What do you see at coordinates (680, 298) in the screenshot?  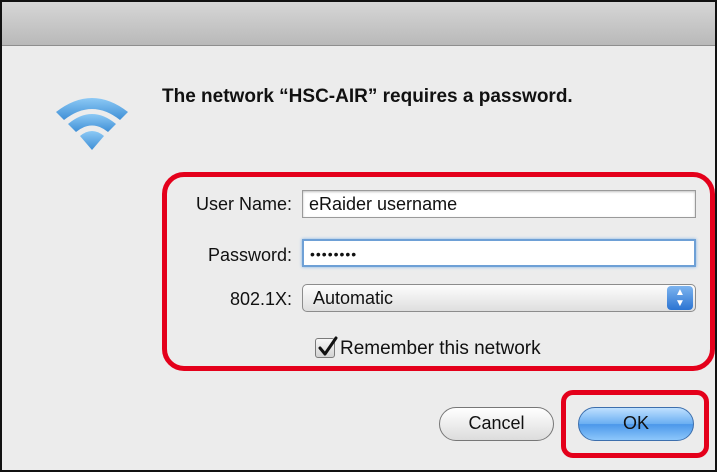 I see `updown-arrows-icon: ▲ ▼` at bounding box center [680, 298].